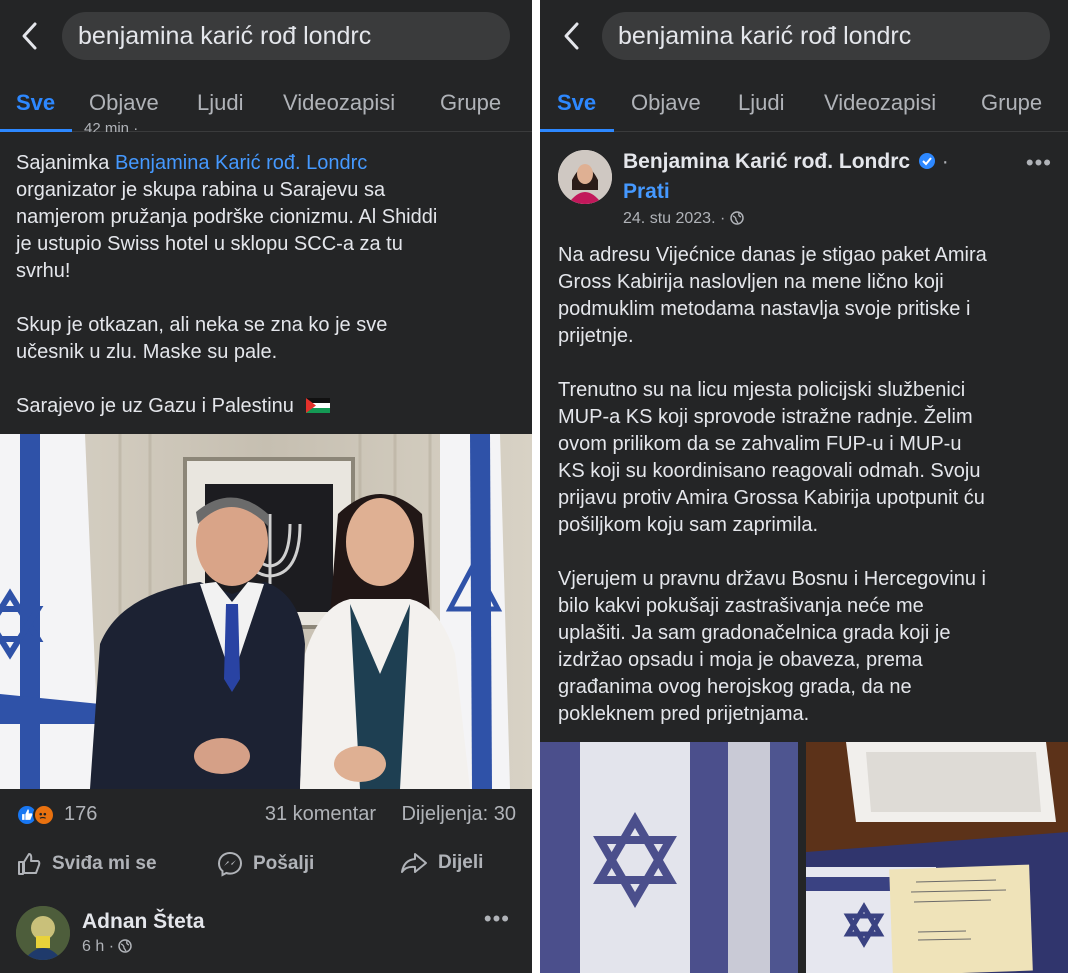 This screenshot has height=973, width=1068. Describe the element at coordinates (740, 660) in the screenshot. I see `post-text-line: izdržao opsadu i moja je obaveza, prema` at that location.